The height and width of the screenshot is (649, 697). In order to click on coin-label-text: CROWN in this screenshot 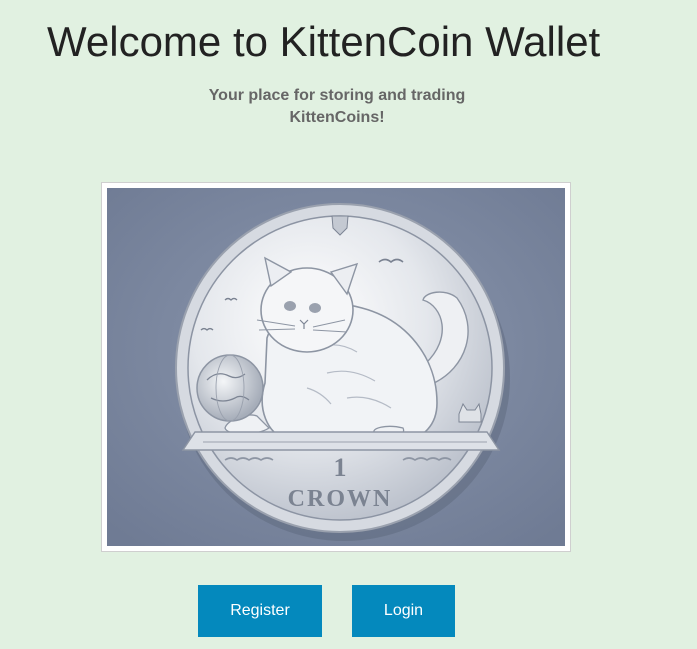, I will do `click(340, 499)`.